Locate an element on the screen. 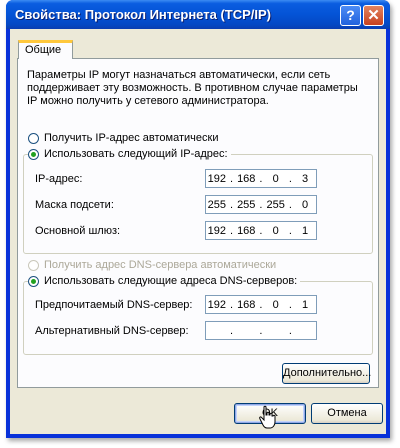 The width and height of the screenshot is (400, 448). subnet-mask-field: 255. 255. 255. 0 is located at coordinates (261, 204).